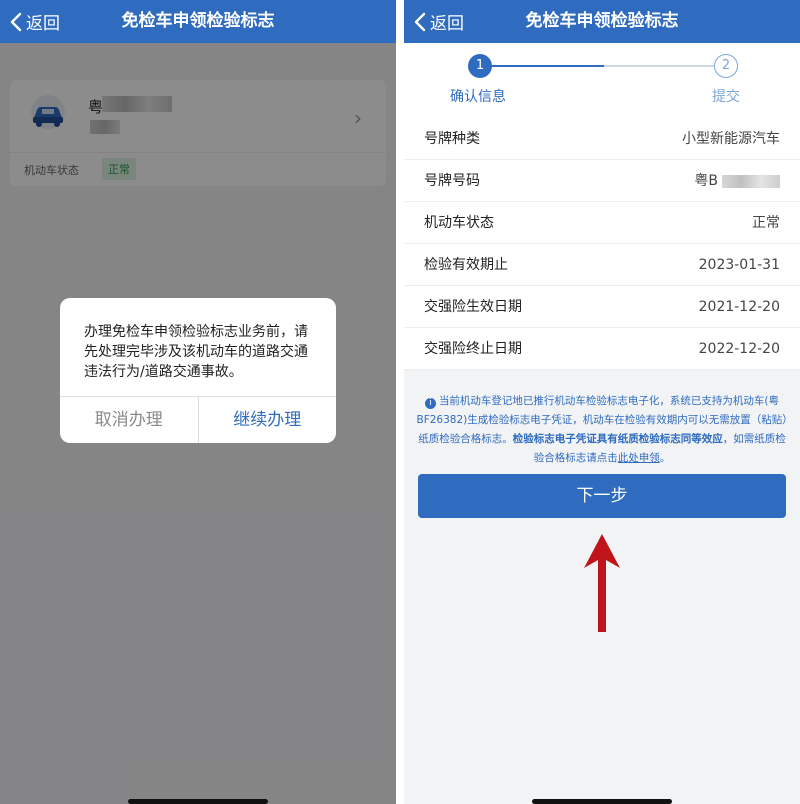  Describe the element at coordinates (473, 307) in the screenshot. I see `info-key: 交强险生效日期` at that location.